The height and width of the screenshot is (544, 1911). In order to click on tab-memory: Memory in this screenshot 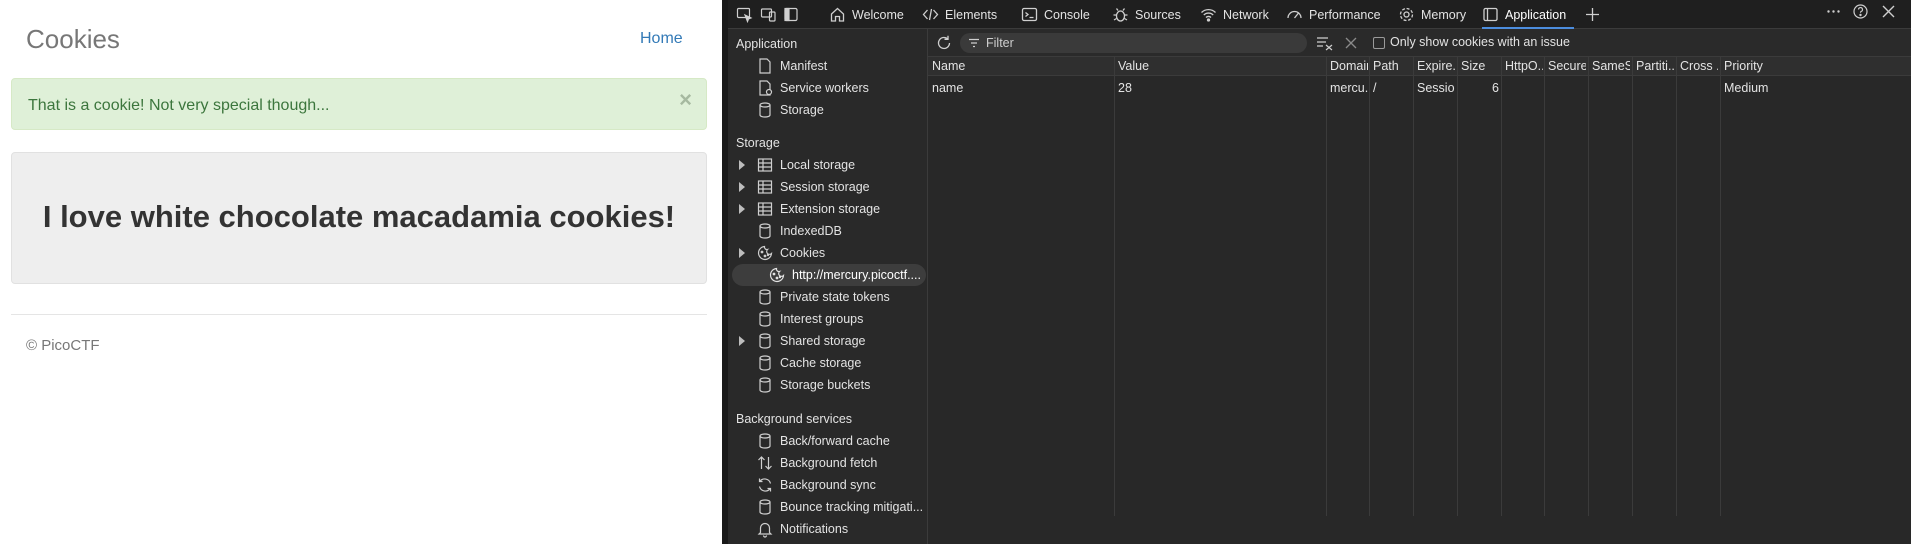, I will do `click(1432, 14)`.